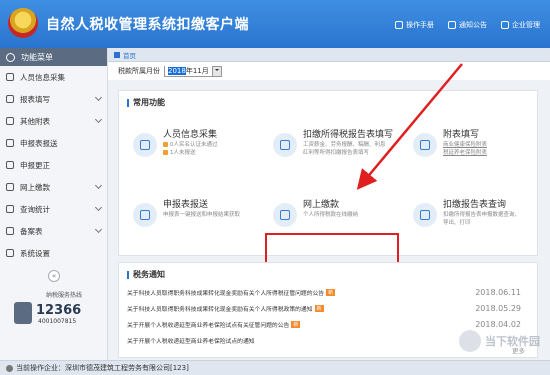  Describe the element at coordinates (149, 274) in the screenshot. I see `tax-notices-label: 税务通知` at that location.